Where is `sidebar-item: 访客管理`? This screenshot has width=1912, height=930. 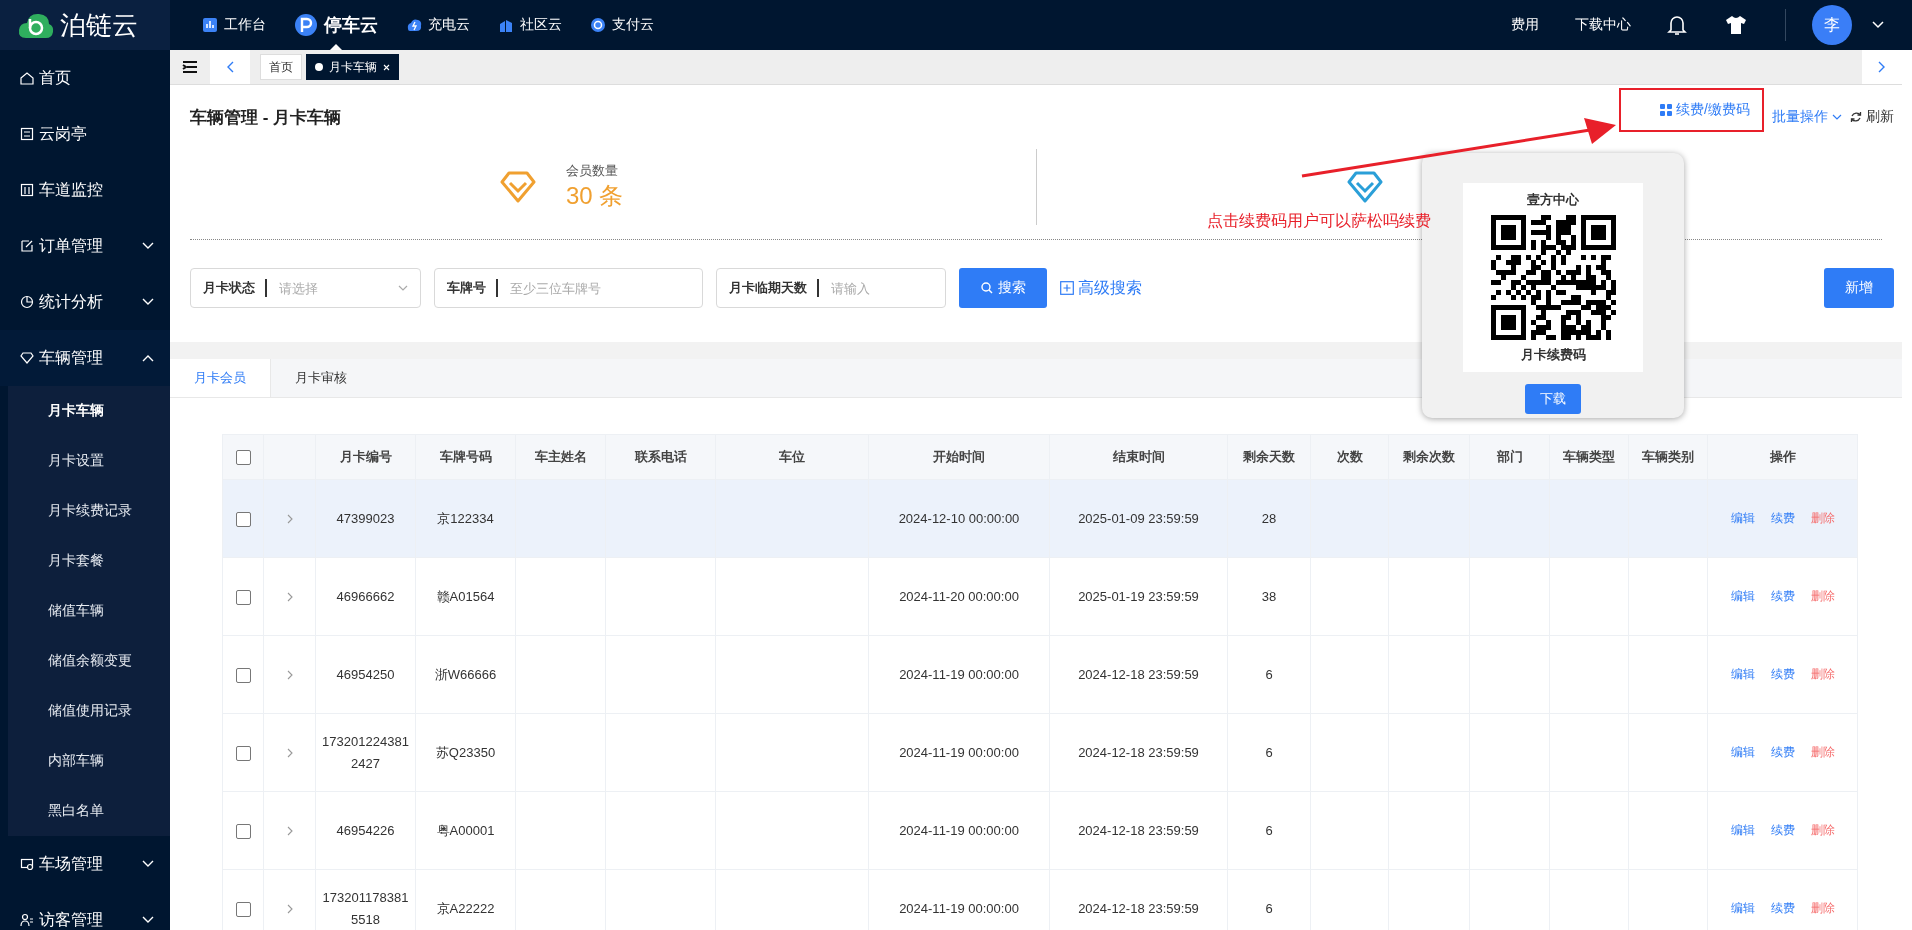
sidebar-item: 访客管理 is located at coordinates (85, 911).